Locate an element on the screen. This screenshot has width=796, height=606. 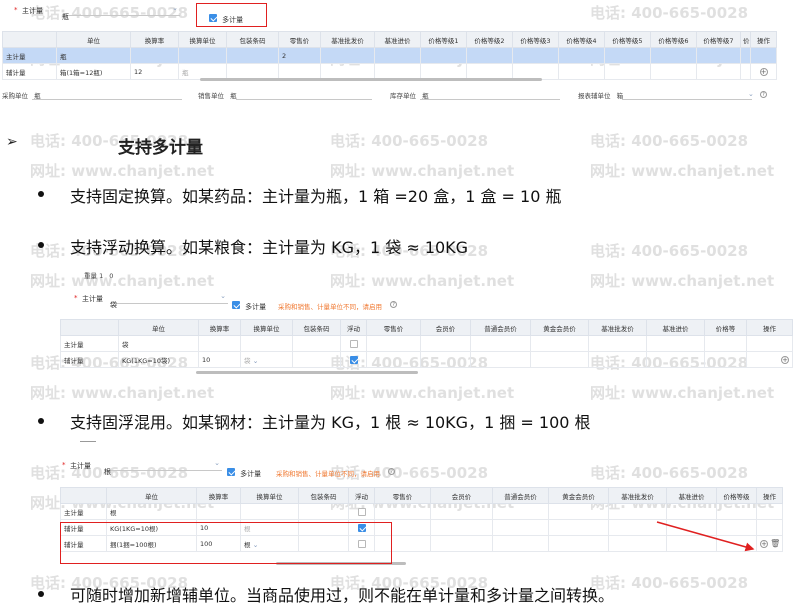
header-cell: 包装条码 is located at coordinates (316, 327).